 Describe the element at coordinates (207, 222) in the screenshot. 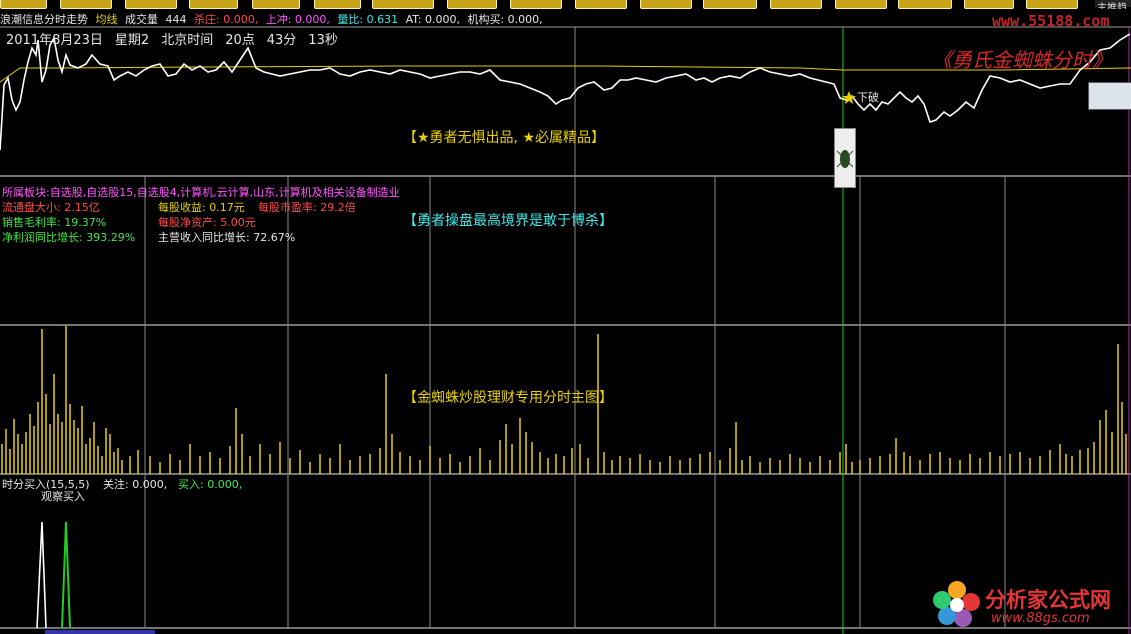

I see `book-value: 每股净资产: 5.00元` at that location.